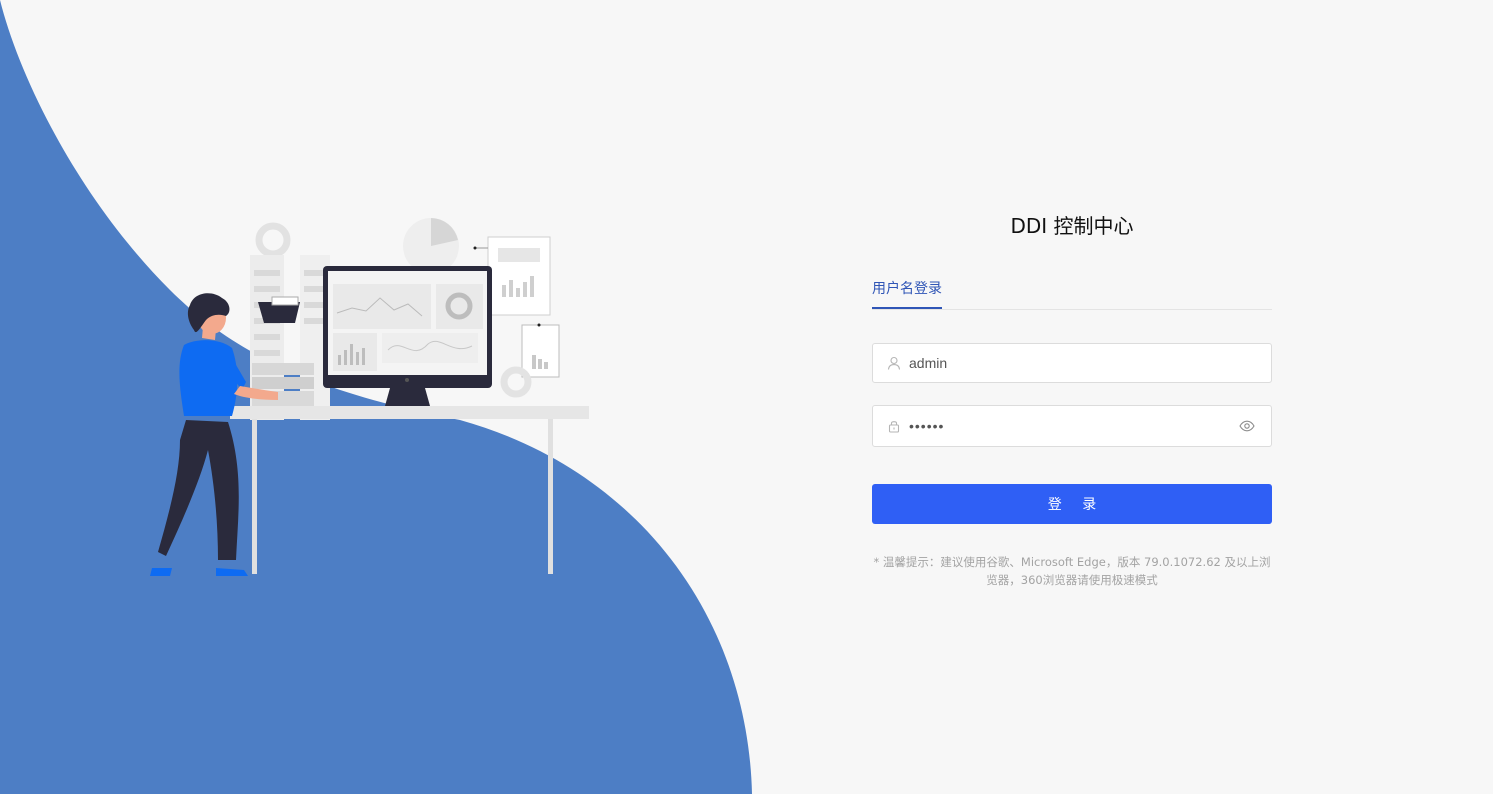  Describe the element at coordinates (1072, 294) in the screenshot. I see `login-tabs: 用户名登录` at that location.